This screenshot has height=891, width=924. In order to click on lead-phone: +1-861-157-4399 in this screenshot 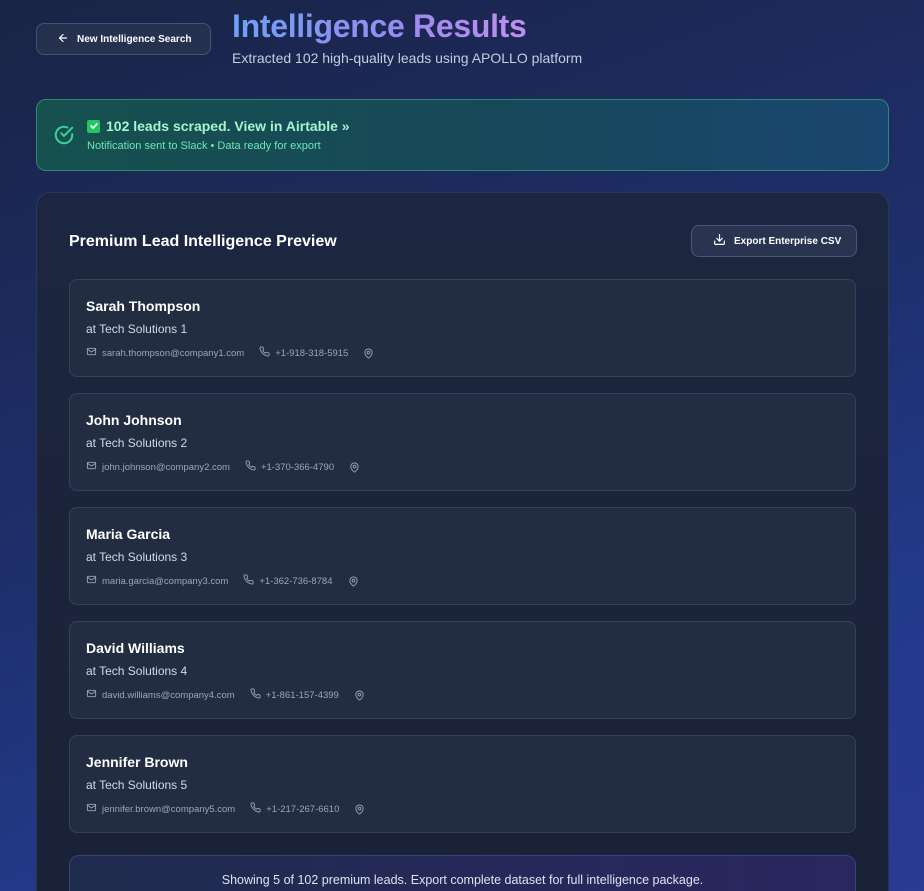, I will do `click(294, 695)`.